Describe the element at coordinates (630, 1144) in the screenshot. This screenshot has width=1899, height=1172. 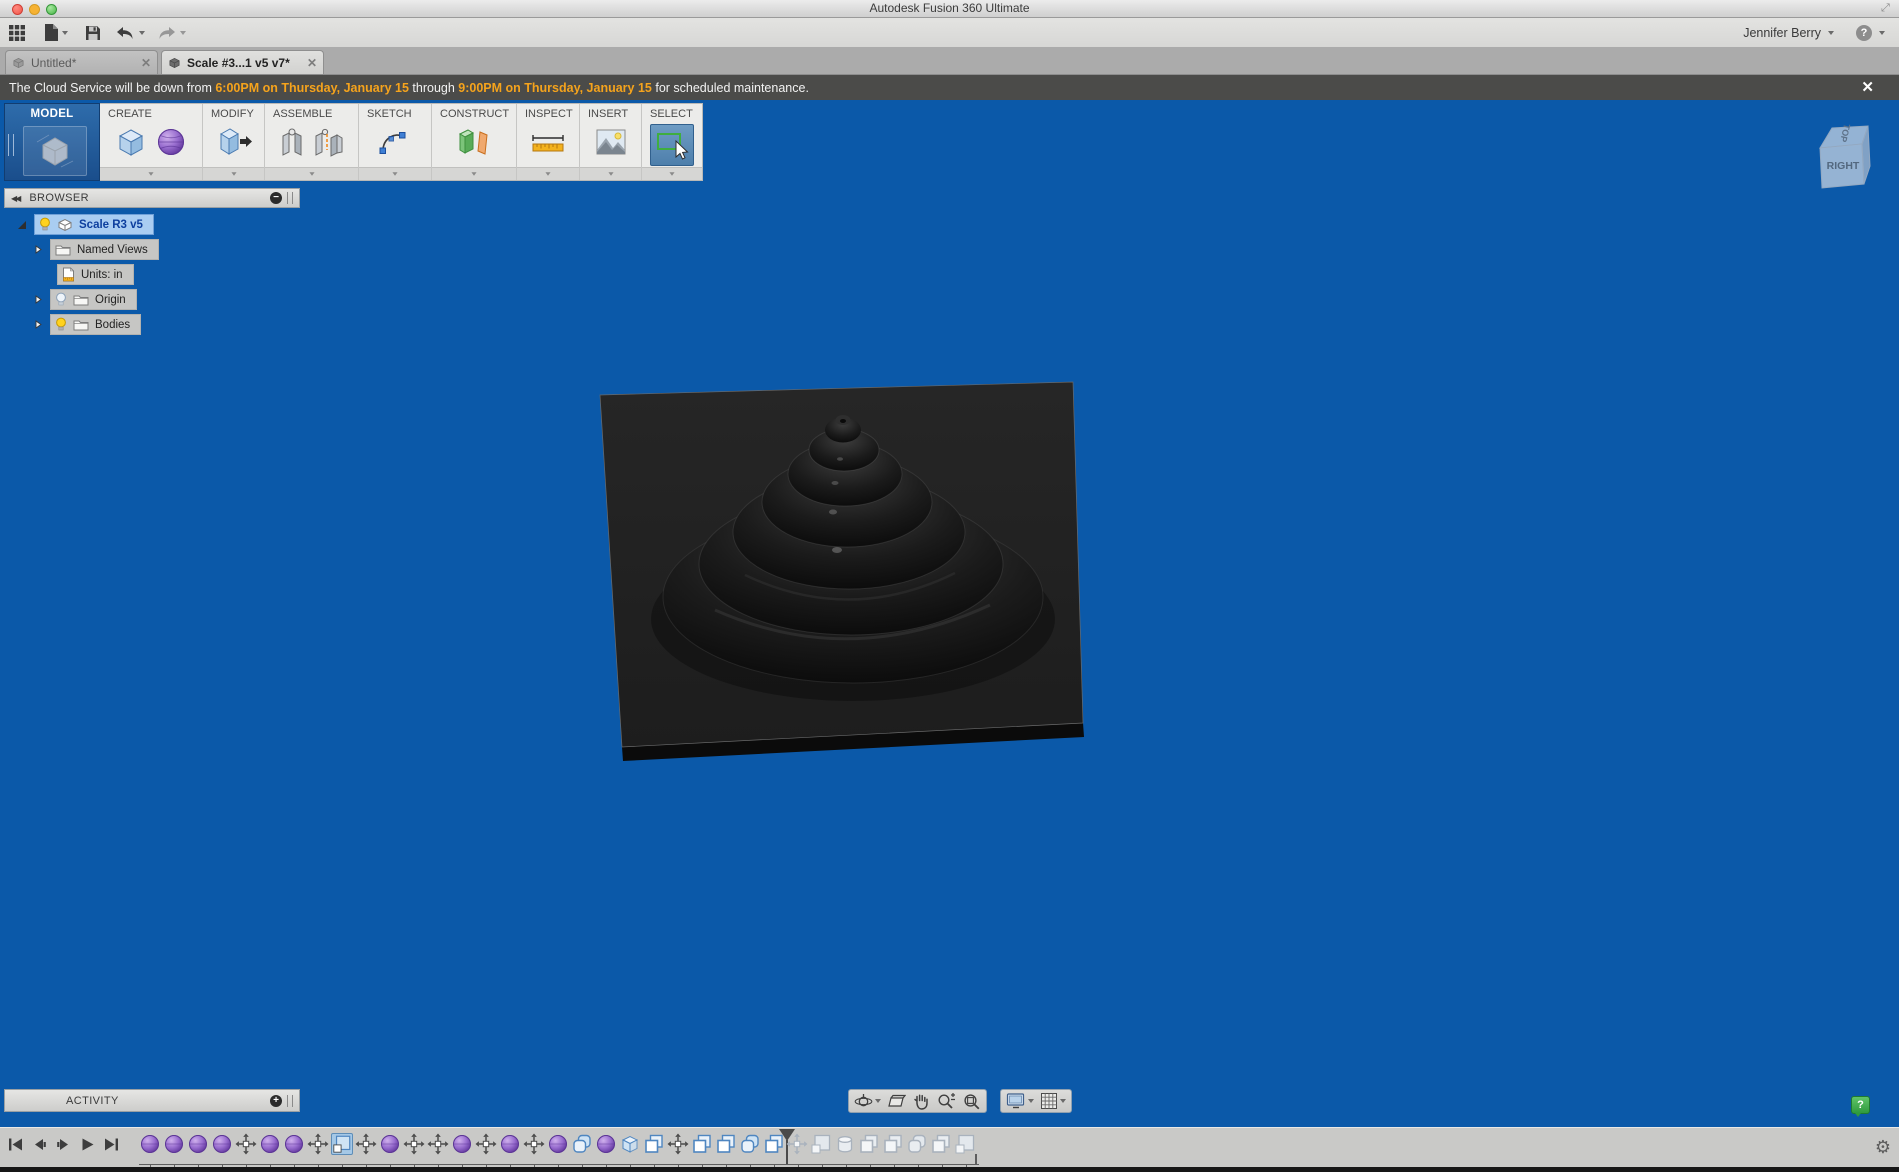
I see `timeline-item-box` at that location.